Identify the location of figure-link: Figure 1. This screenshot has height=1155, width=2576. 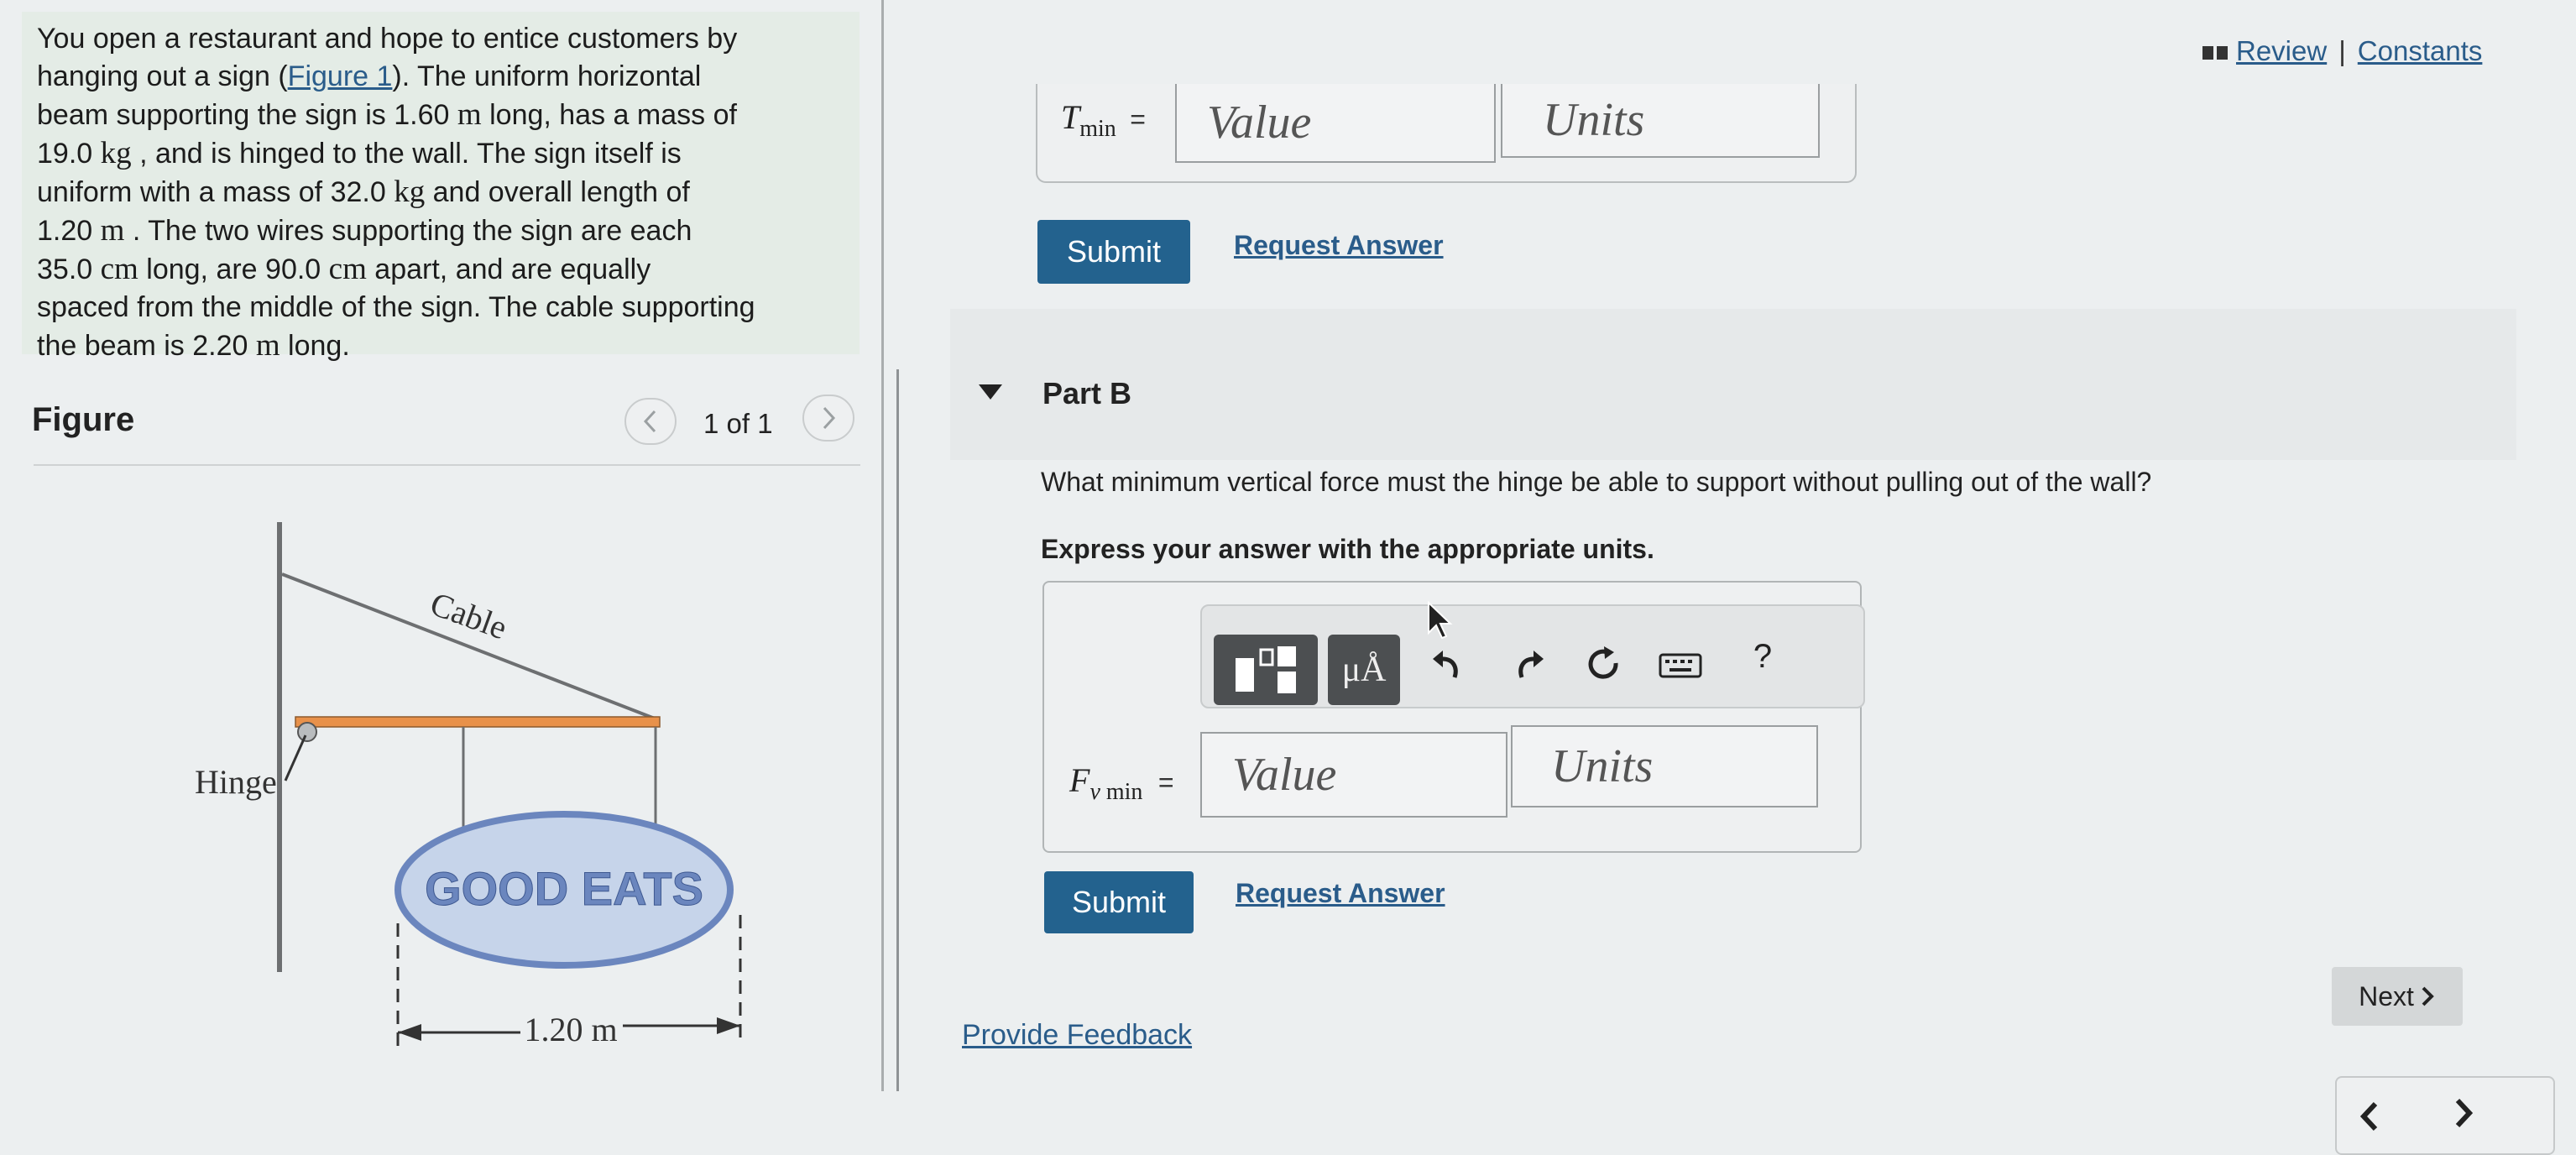
(340, 76).